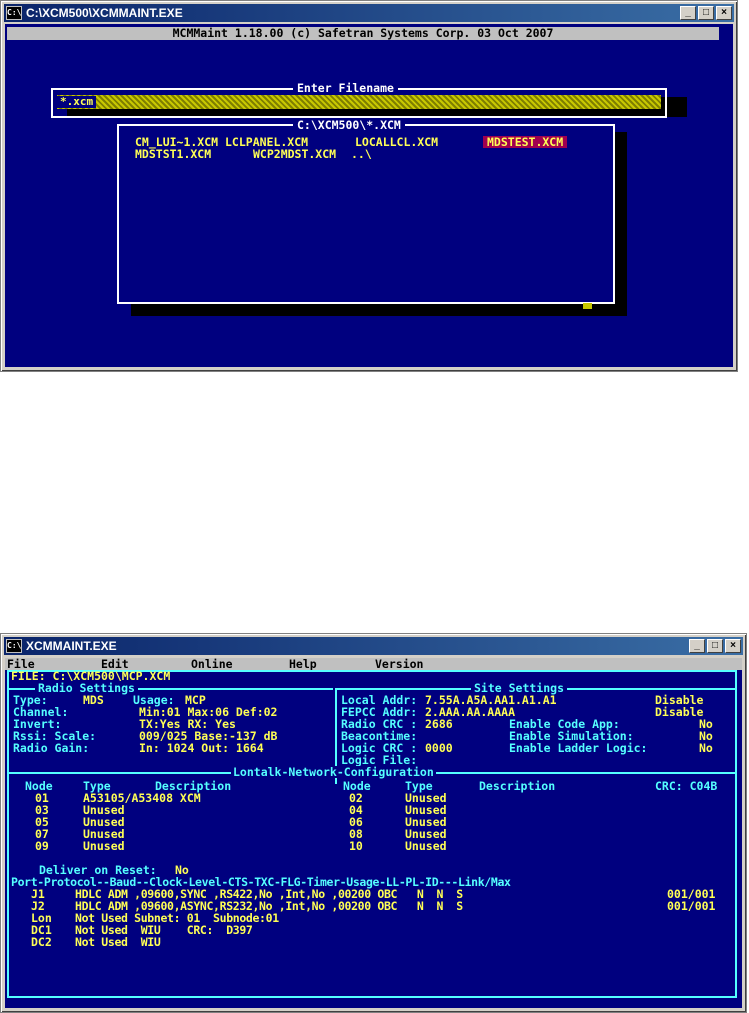 This screenshot has height=1013, width=749. What do you see at coordinates (77, 102) in the screenshot?
I see `filename-input-text: *.xcm` at bounding box center [77, 102].